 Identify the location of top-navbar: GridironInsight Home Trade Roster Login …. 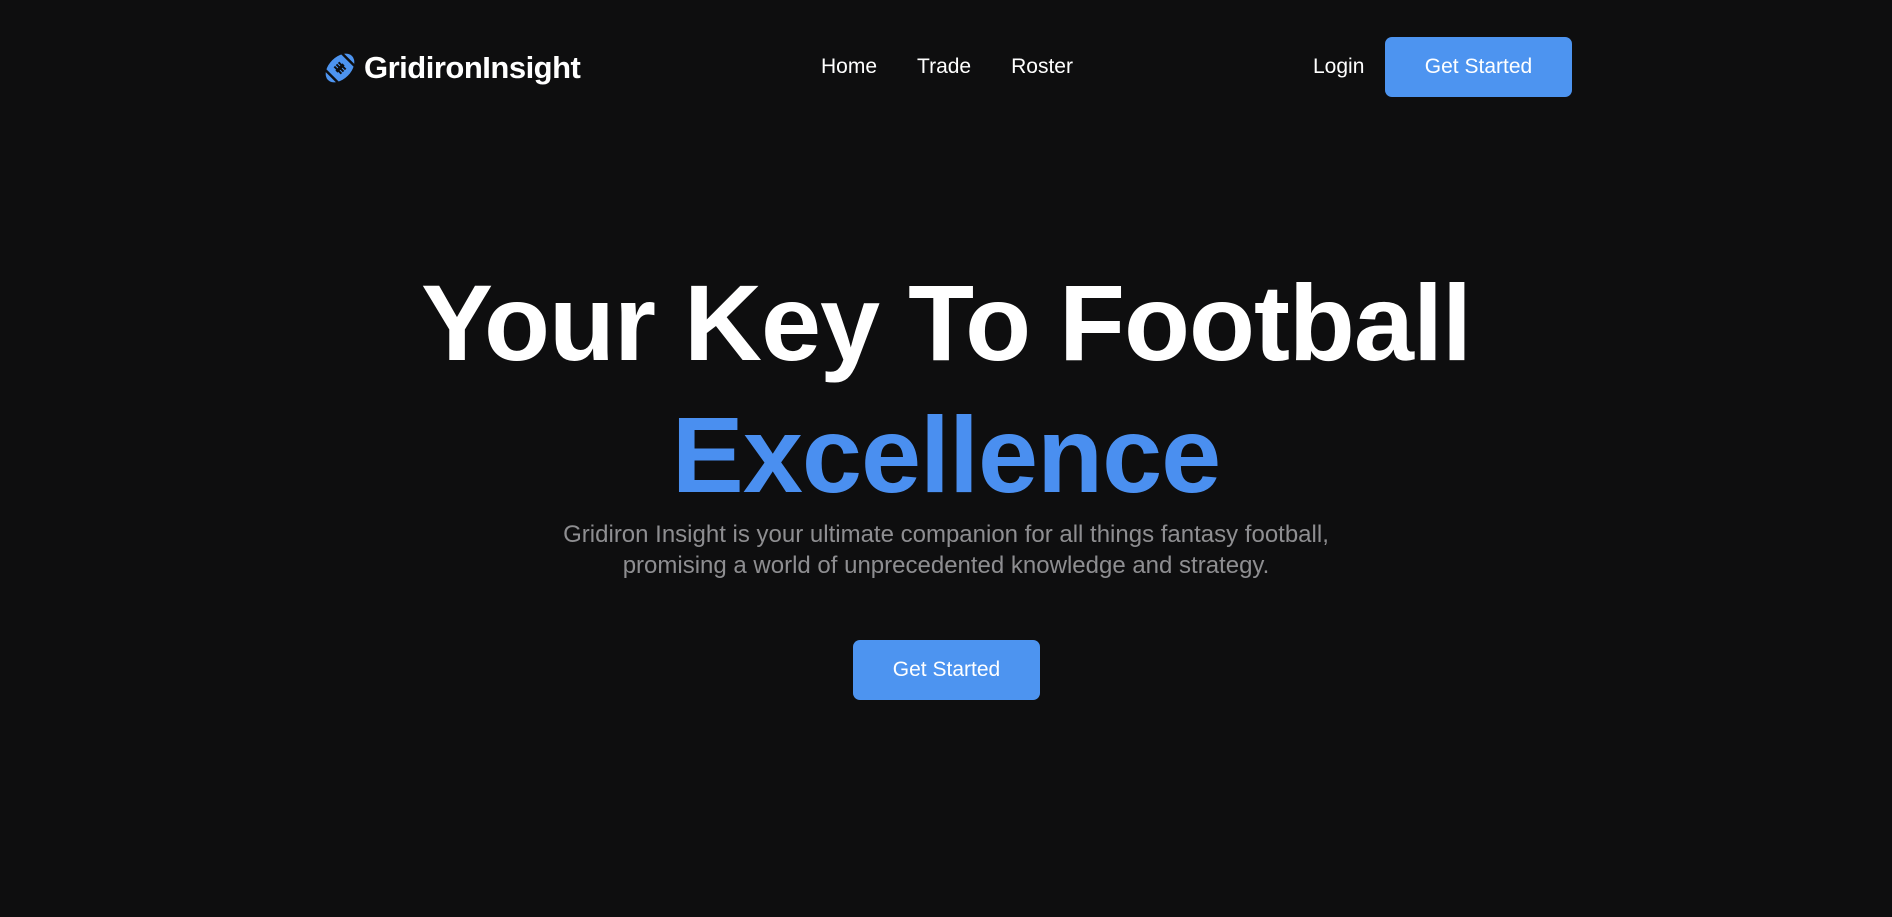
(946, 67).